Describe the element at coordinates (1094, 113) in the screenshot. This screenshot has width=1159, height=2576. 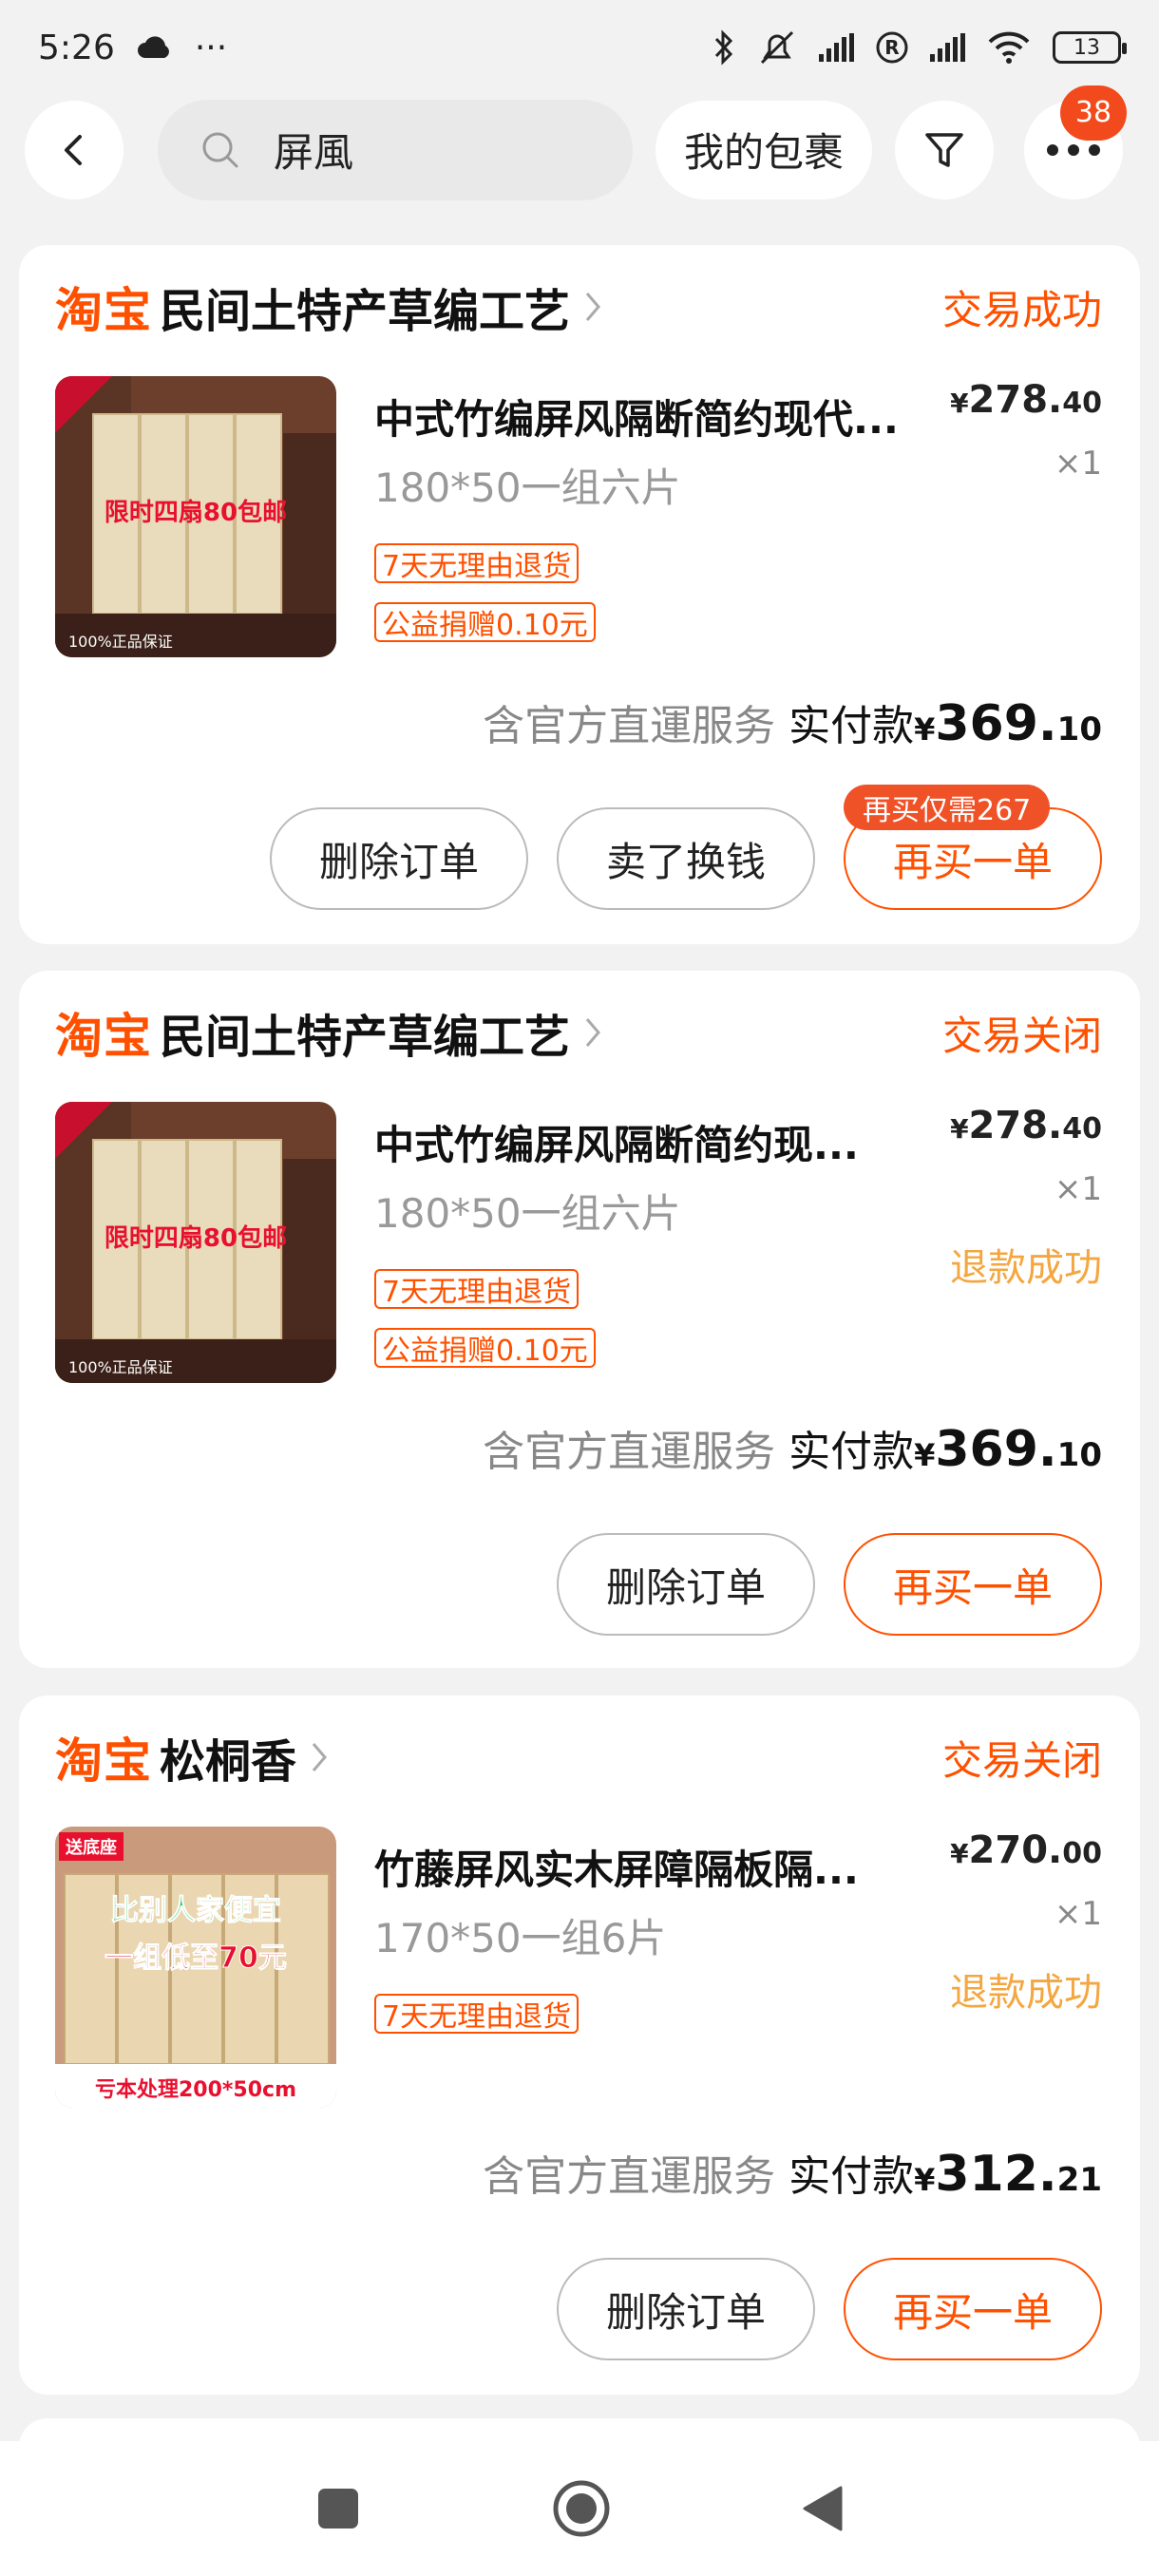
I see `more-badge: 38` at that location.